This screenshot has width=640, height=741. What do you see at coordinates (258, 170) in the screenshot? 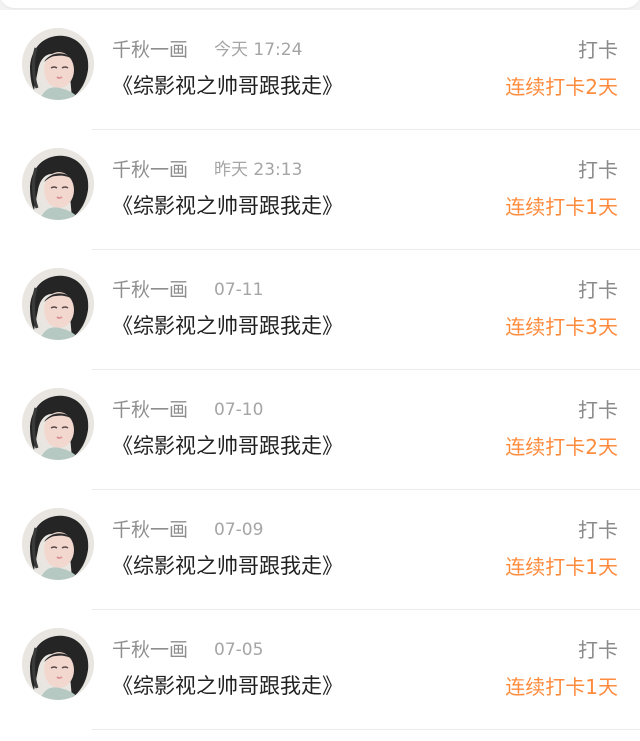
I see `checkin-time: 昨天 23:13` at bounding box center [258, 170].